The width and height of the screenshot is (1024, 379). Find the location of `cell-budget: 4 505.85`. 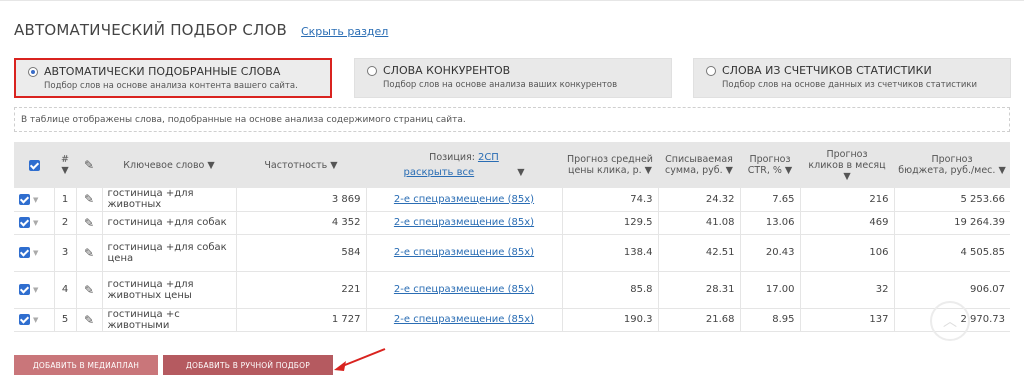

cell-budget: 4 505.85 is located at coordinates (952, 253).